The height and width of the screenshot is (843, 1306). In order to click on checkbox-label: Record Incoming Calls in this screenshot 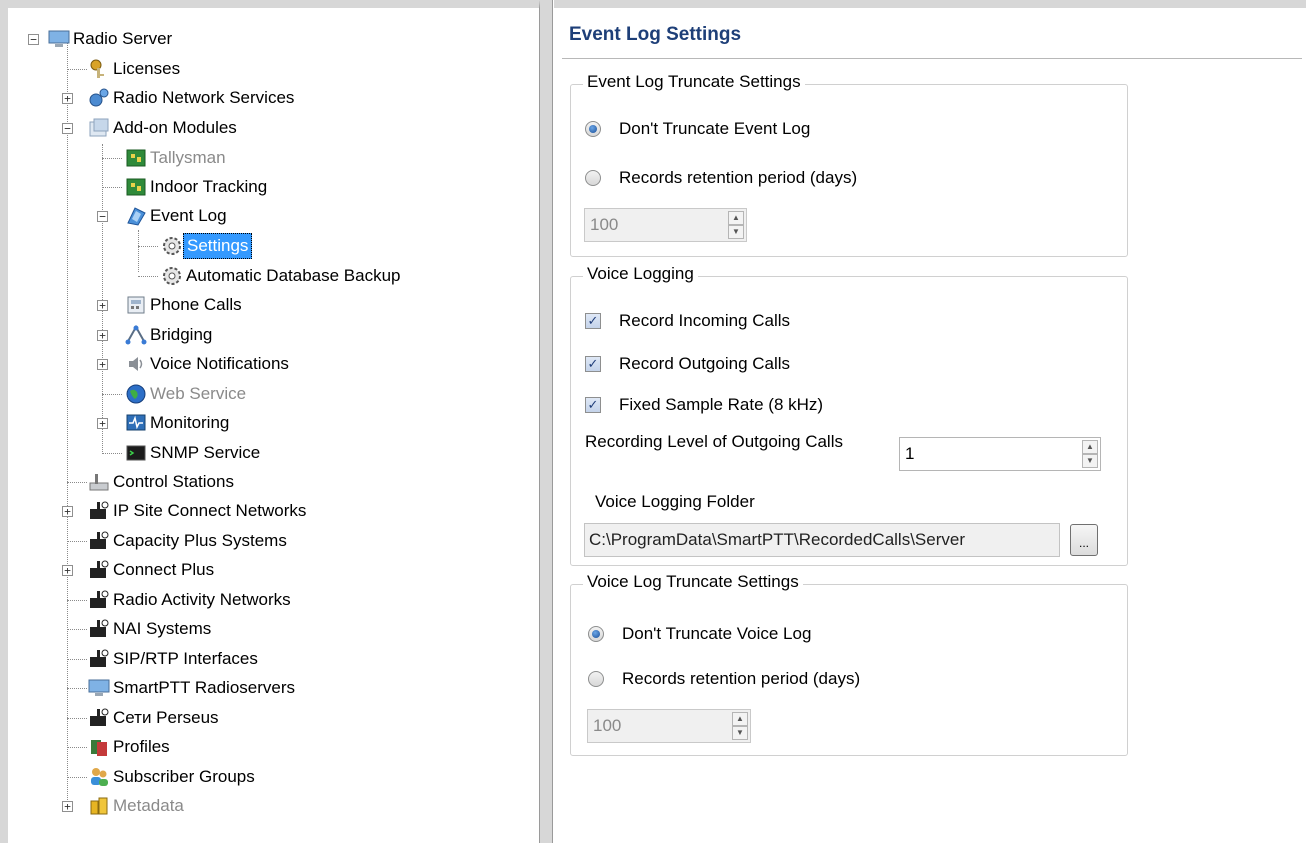, I will do `click(705, 320)`.